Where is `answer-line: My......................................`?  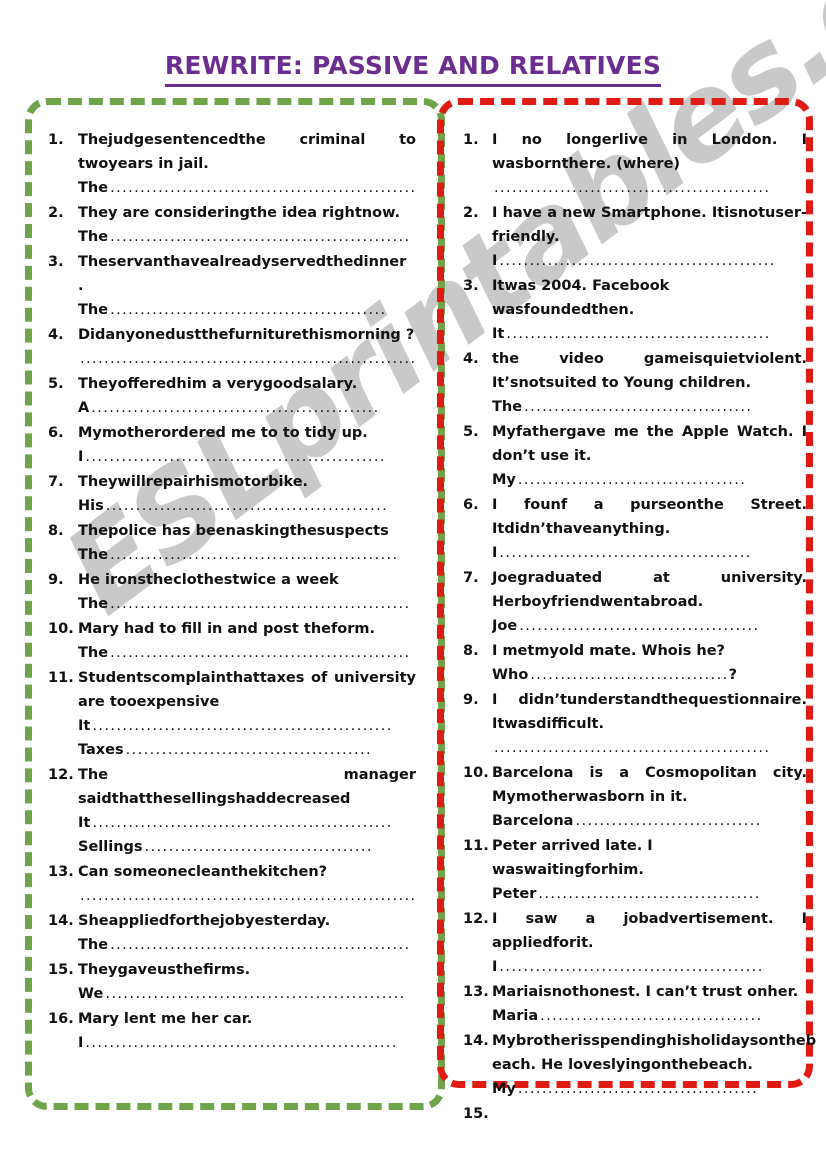 answer-line: My...................................... is located at coordinates (649, 480).